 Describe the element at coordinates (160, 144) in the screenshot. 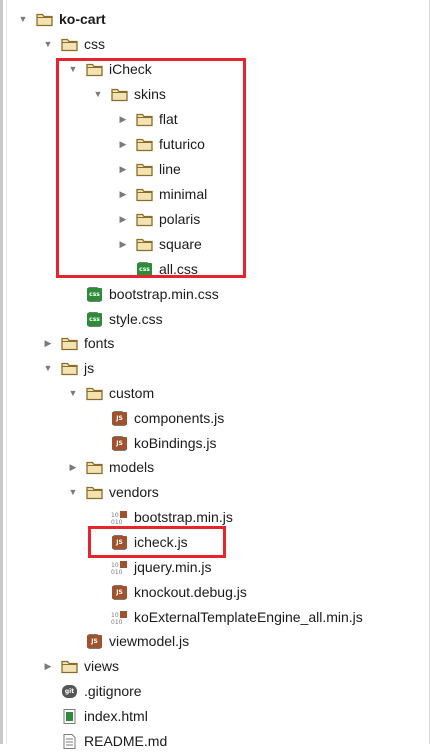

I see `tree-folder: ▶ futurico` at that location.